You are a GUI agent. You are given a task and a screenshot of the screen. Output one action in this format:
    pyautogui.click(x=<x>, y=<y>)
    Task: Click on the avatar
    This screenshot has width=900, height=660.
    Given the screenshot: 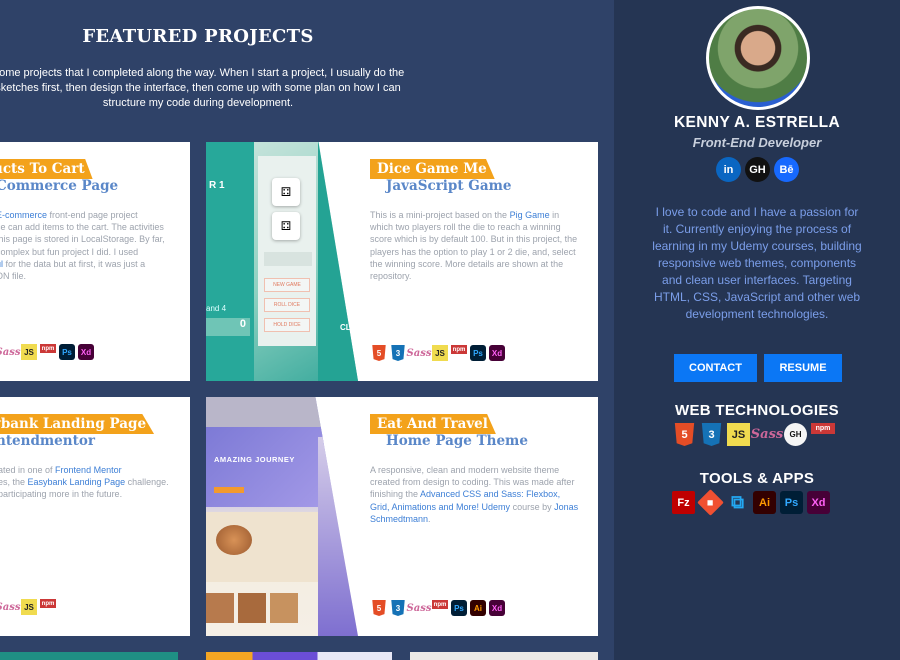 What is the action you would take?
    pyautogui.click(x=758, y=58)
    